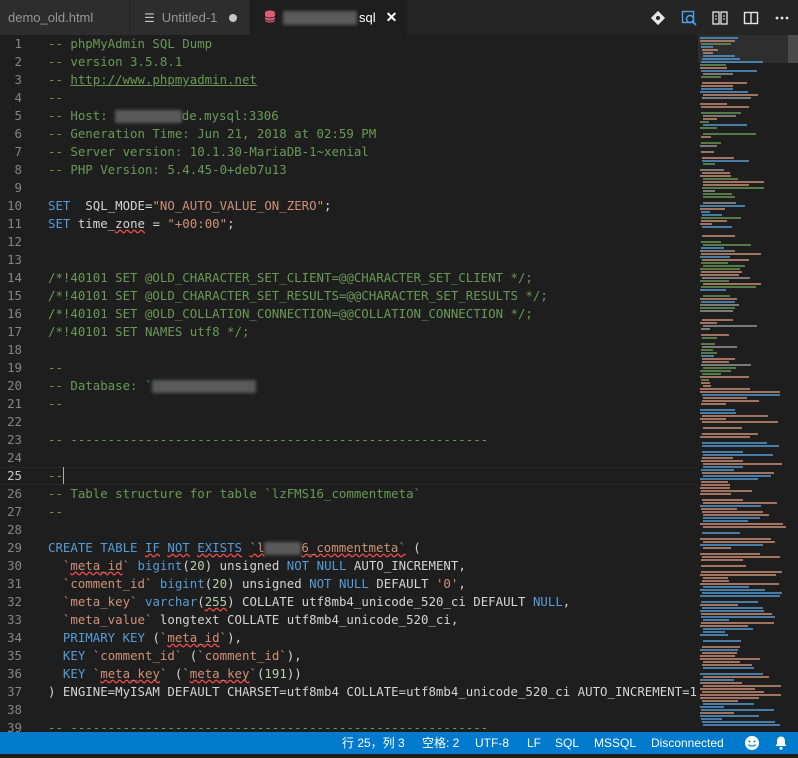 The height and width of the screenshot is (758, 798). What do you see at coordinates (492, 743) in the screenshot?
I see `encoding-selector: UTF-8` at bounding box center [492, 743].